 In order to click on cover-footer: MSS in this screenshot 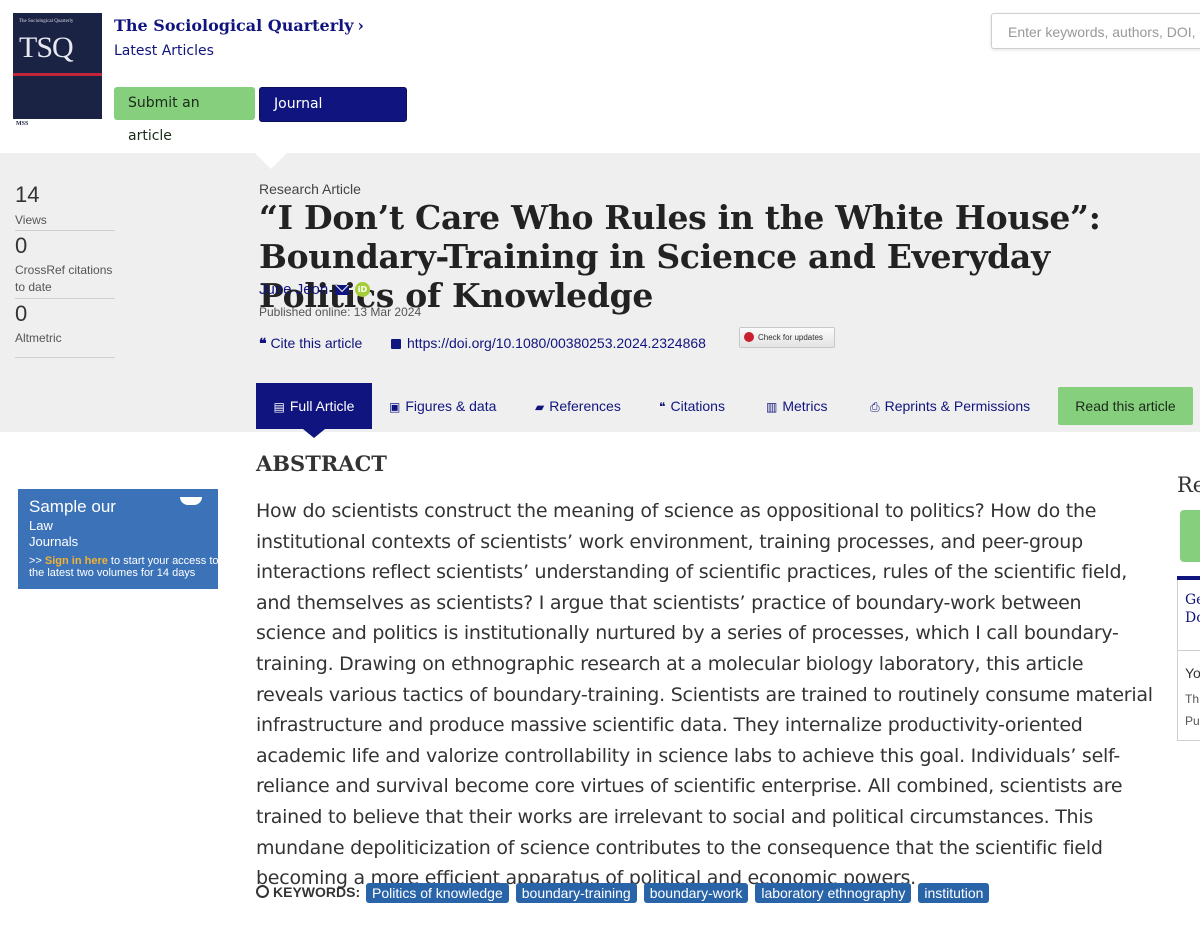, I will do `click(57, 126)`.